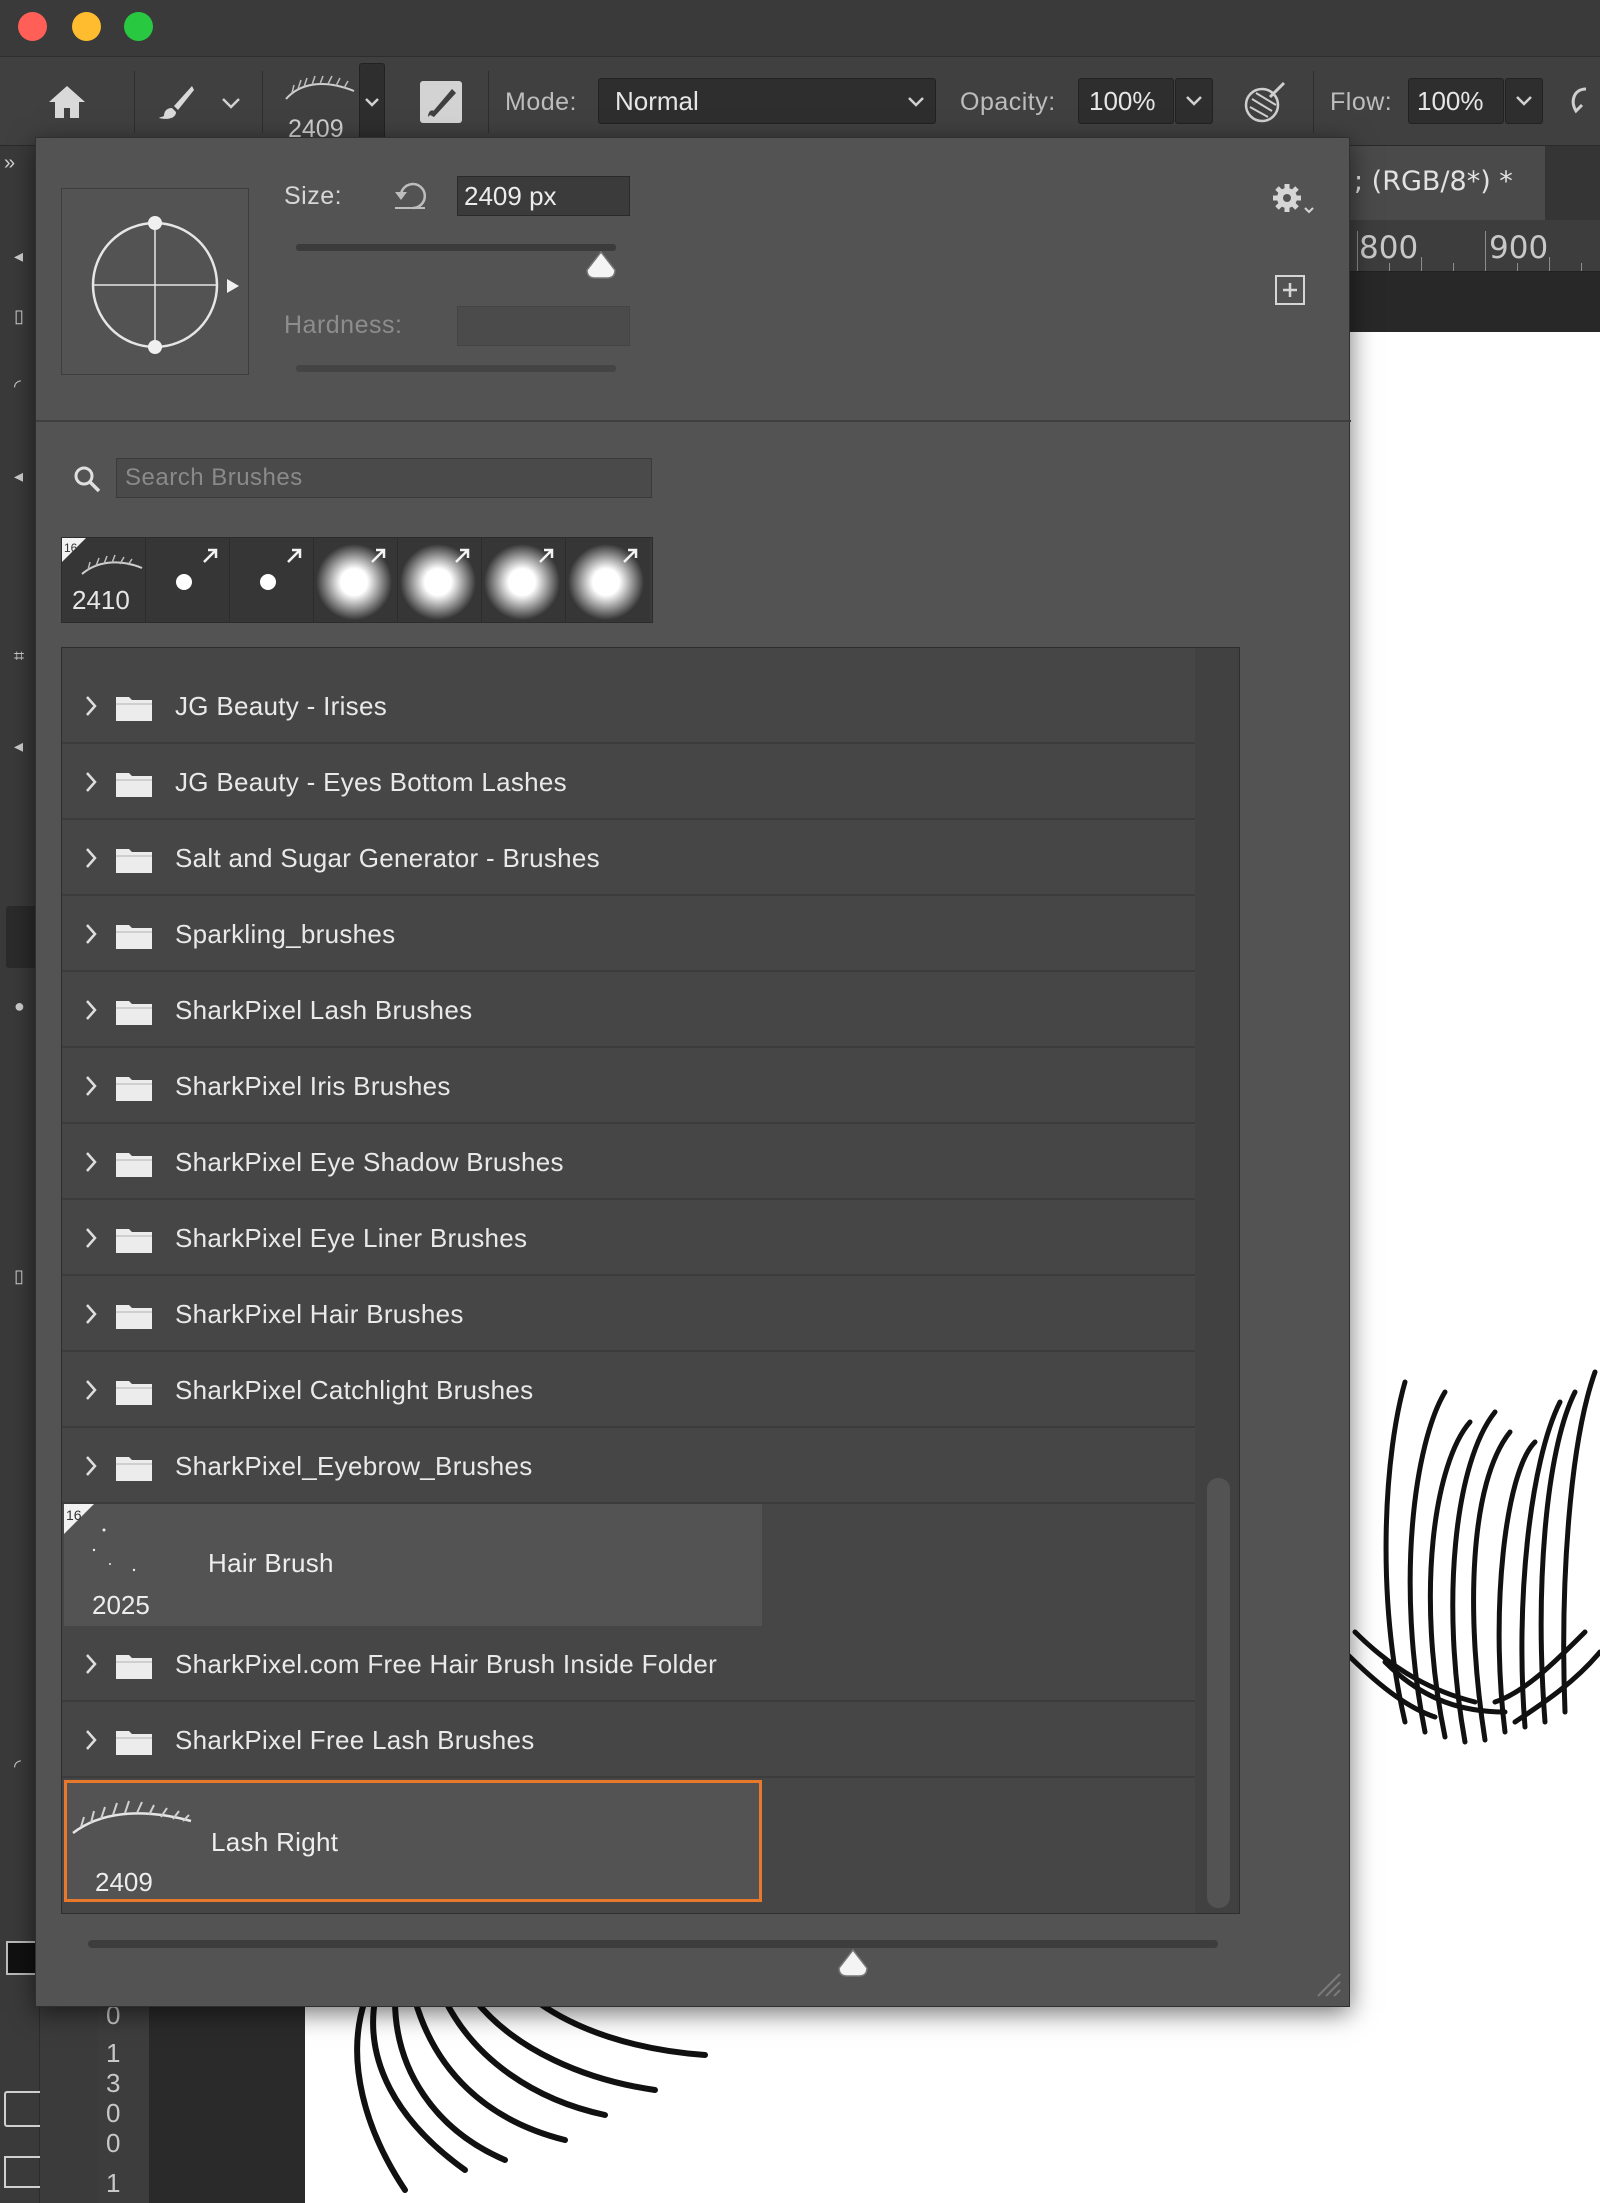 Image resolution: width=1600 pixels, height=2203 pixels. What do you see at coordinates (319, 1314) in the screenshot?
I see `folder-name: SharkPixel Hair Brushes` at bounding box center [319, 1314].